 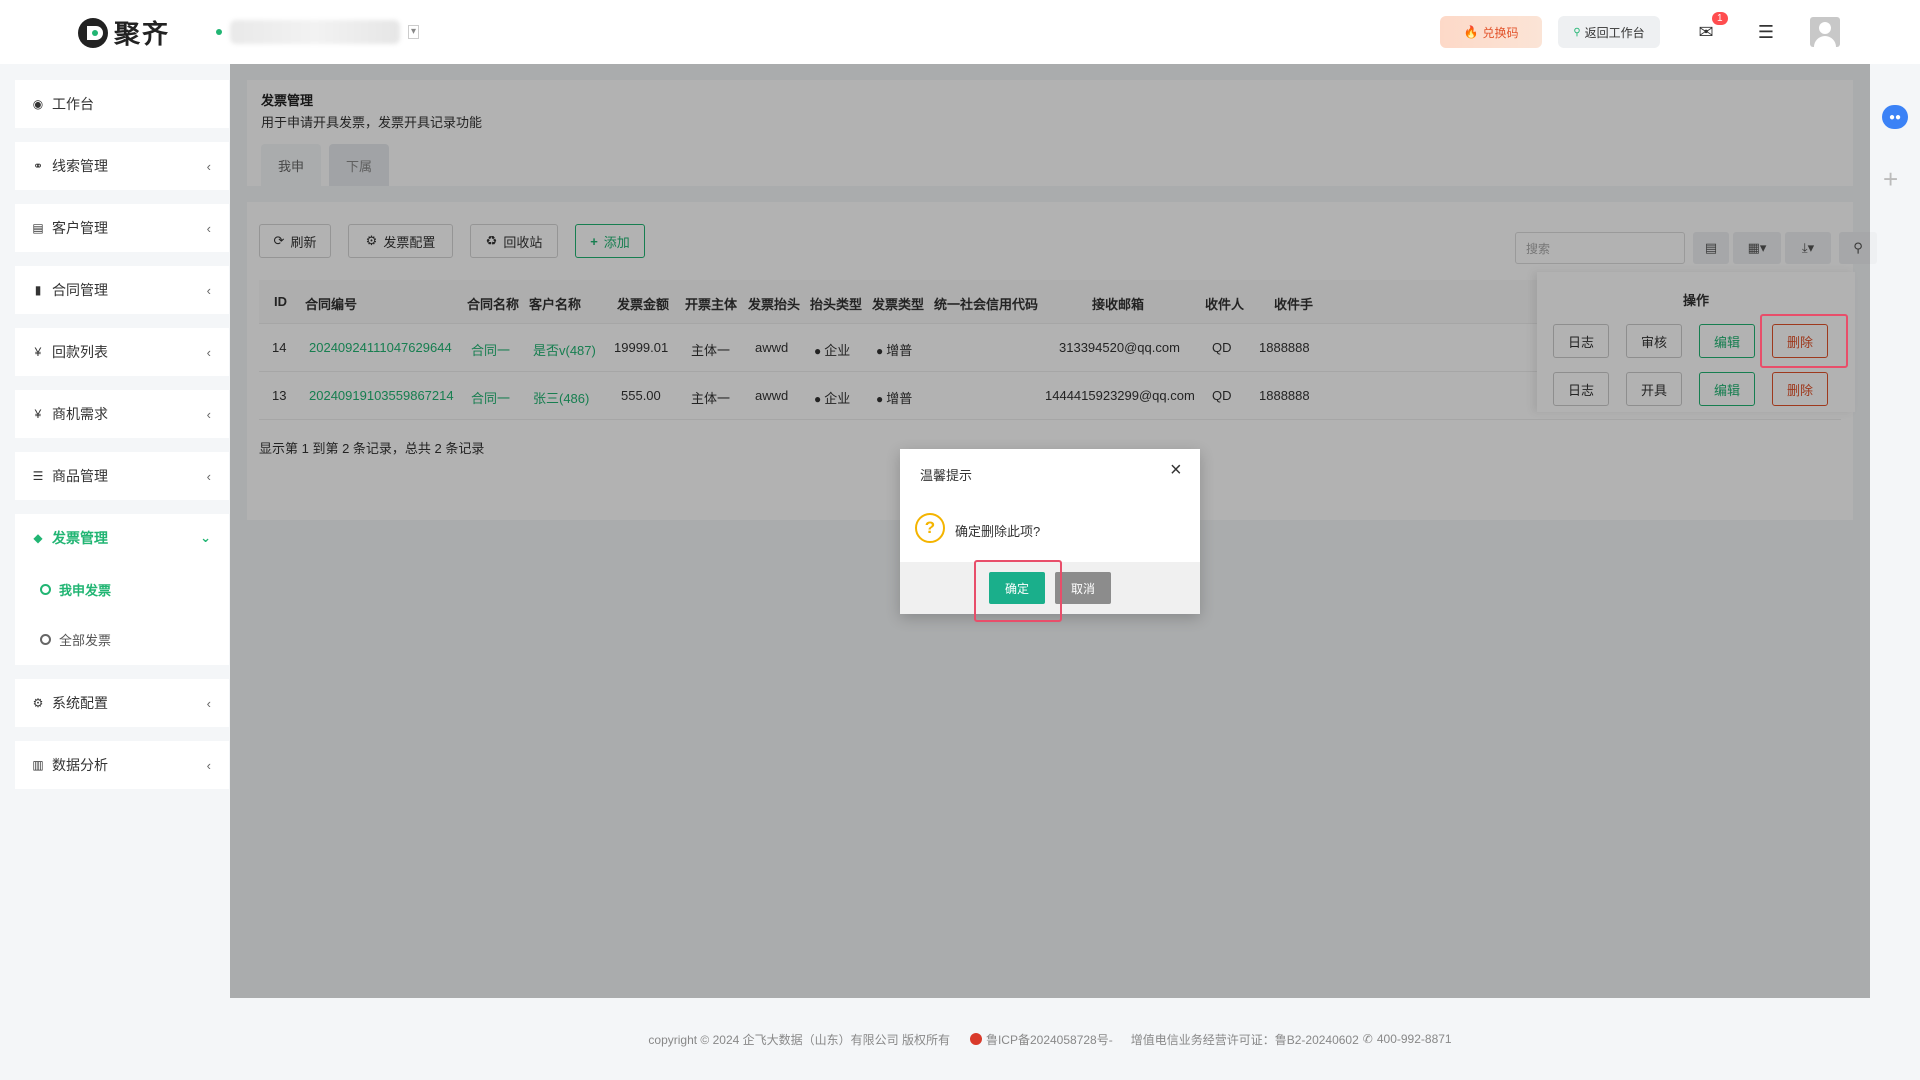 I want to click on top-bar: 聚齐 ▾ 🔥 兑换码 ⚲ 返回工作台 ✉ 1 ☰, so click(x=960, y=32).